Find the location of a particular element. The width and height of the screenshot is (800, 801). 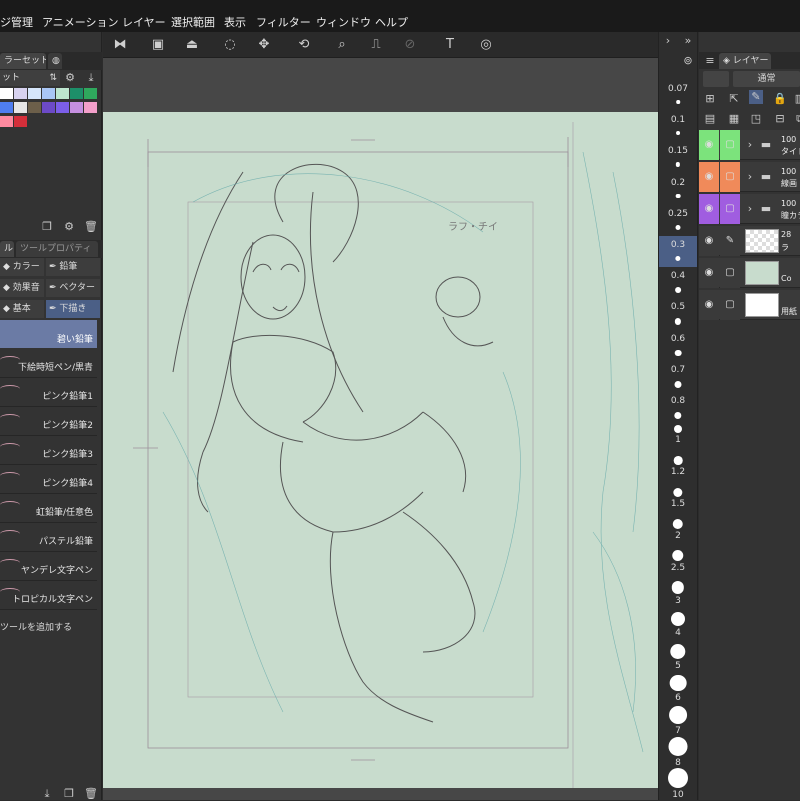

color-set-dropdown: ット ⇅ is located at coordinates (30, 78).